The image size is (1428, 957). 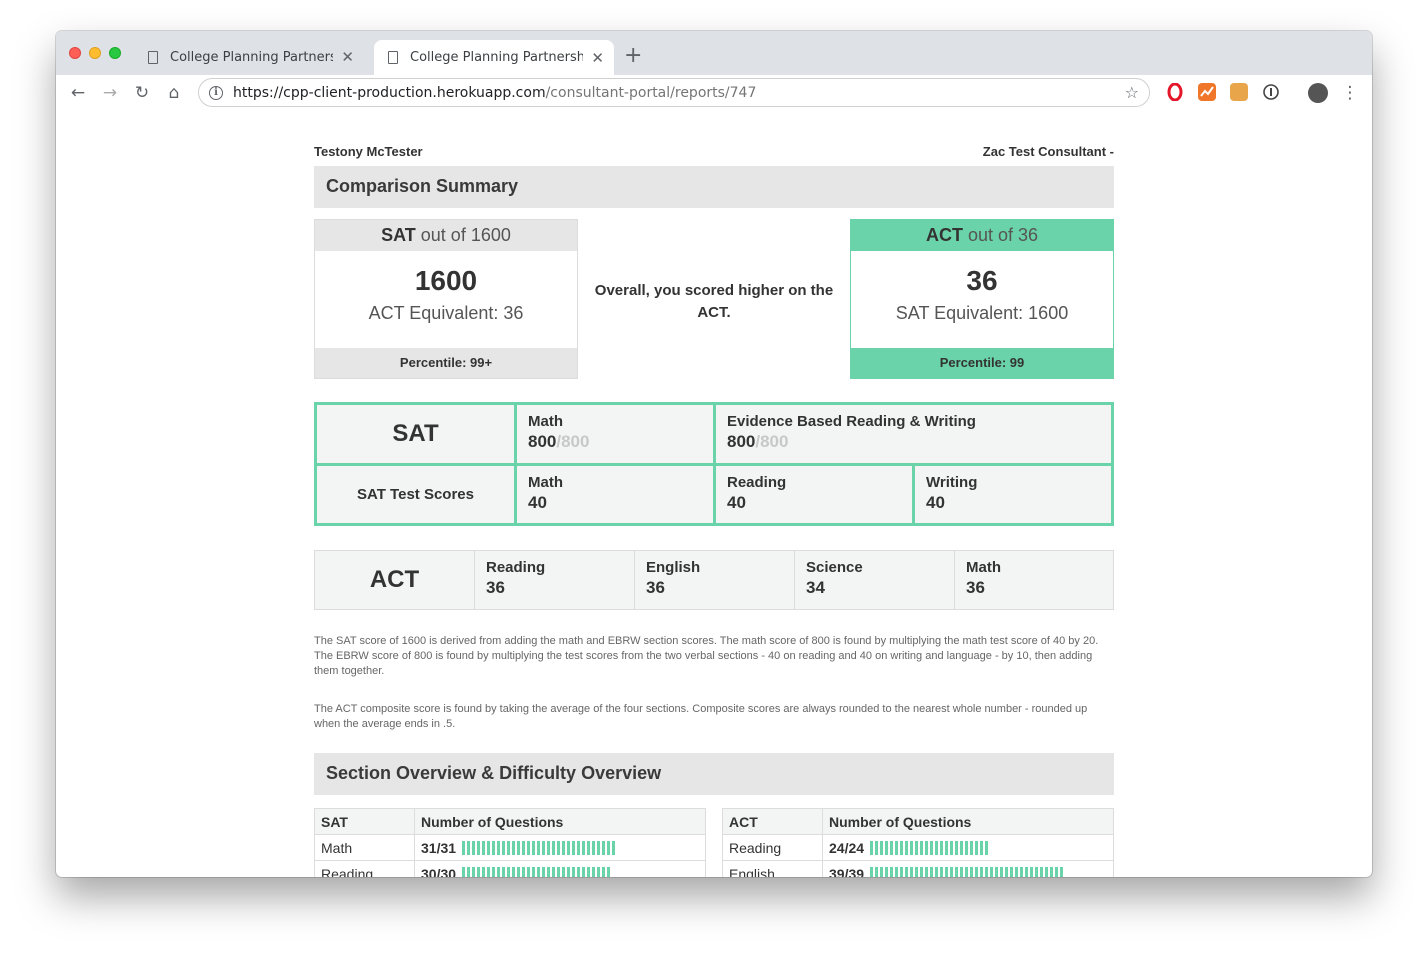 What do you see at coordinates (1175, 92) in the screenshot?
I see `opera-extension-icon` at bounding box center [1175, 92].